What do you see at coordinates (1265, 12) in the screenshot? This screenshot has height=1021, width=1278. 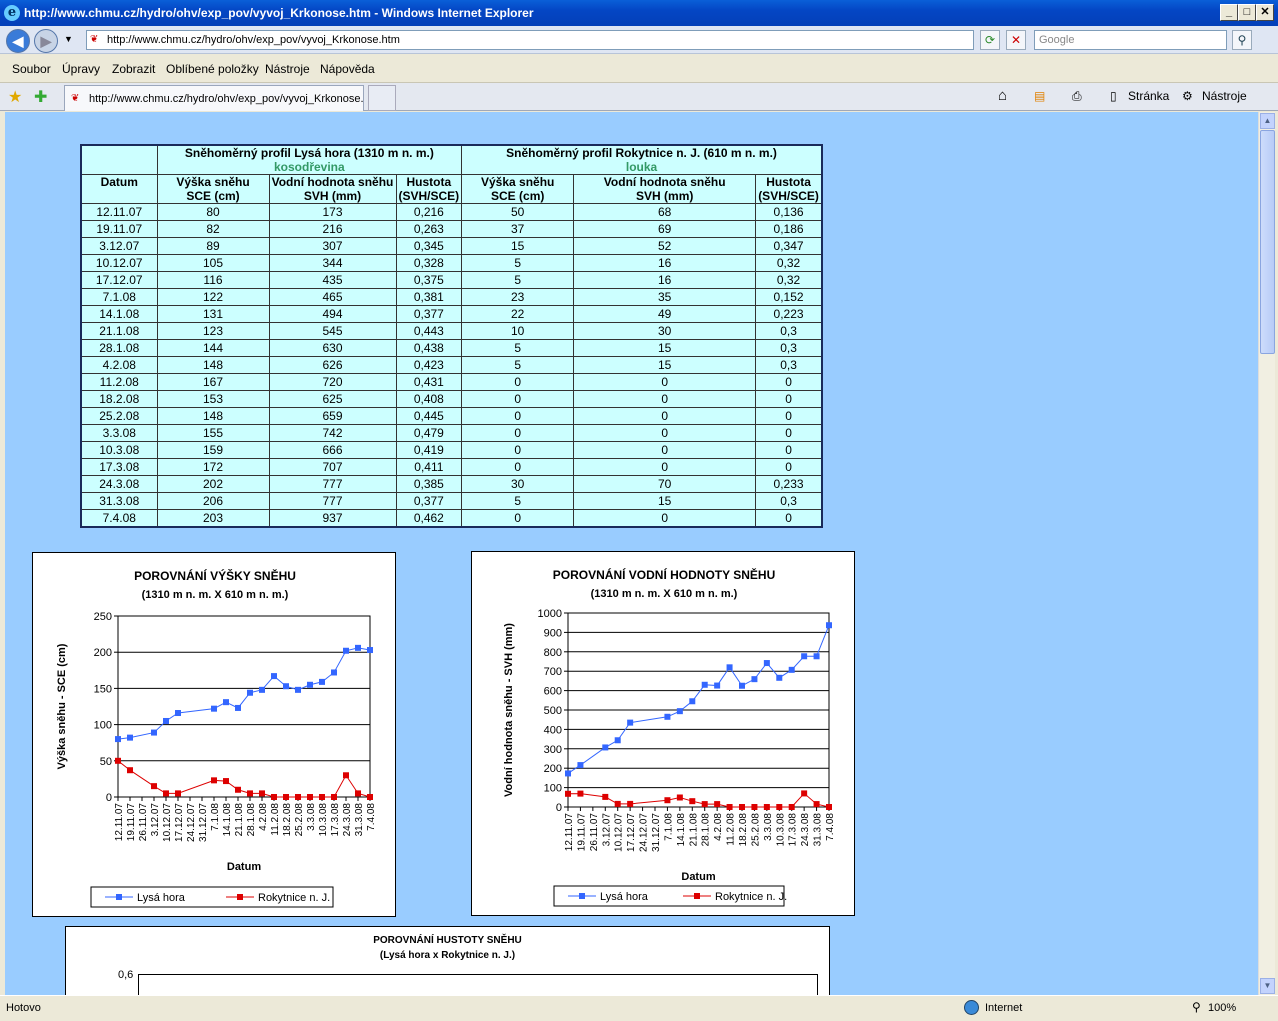 I see `close-button: ✕` at bounding box center [1265, 12].